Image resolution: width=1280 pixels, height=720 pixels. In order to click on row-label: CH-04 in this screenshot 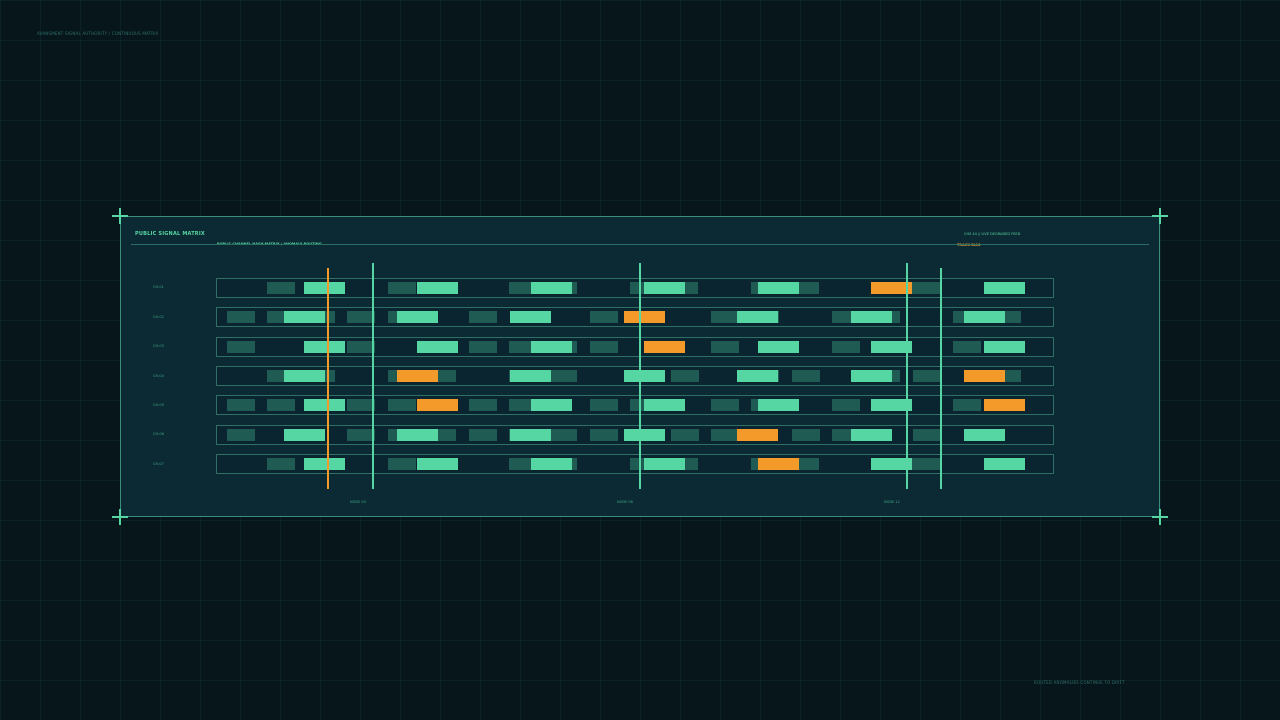, I will do `click(158, 376)`.